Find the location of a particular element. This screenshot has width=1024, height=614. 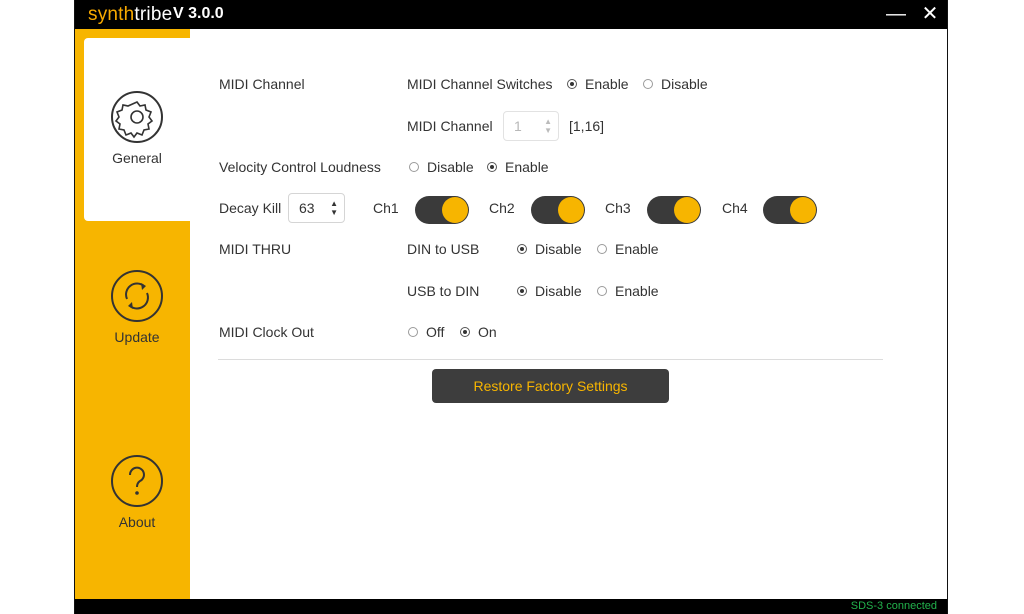

midi-channel-number-label: MIDI Channel is located at coordinates (450, 126).